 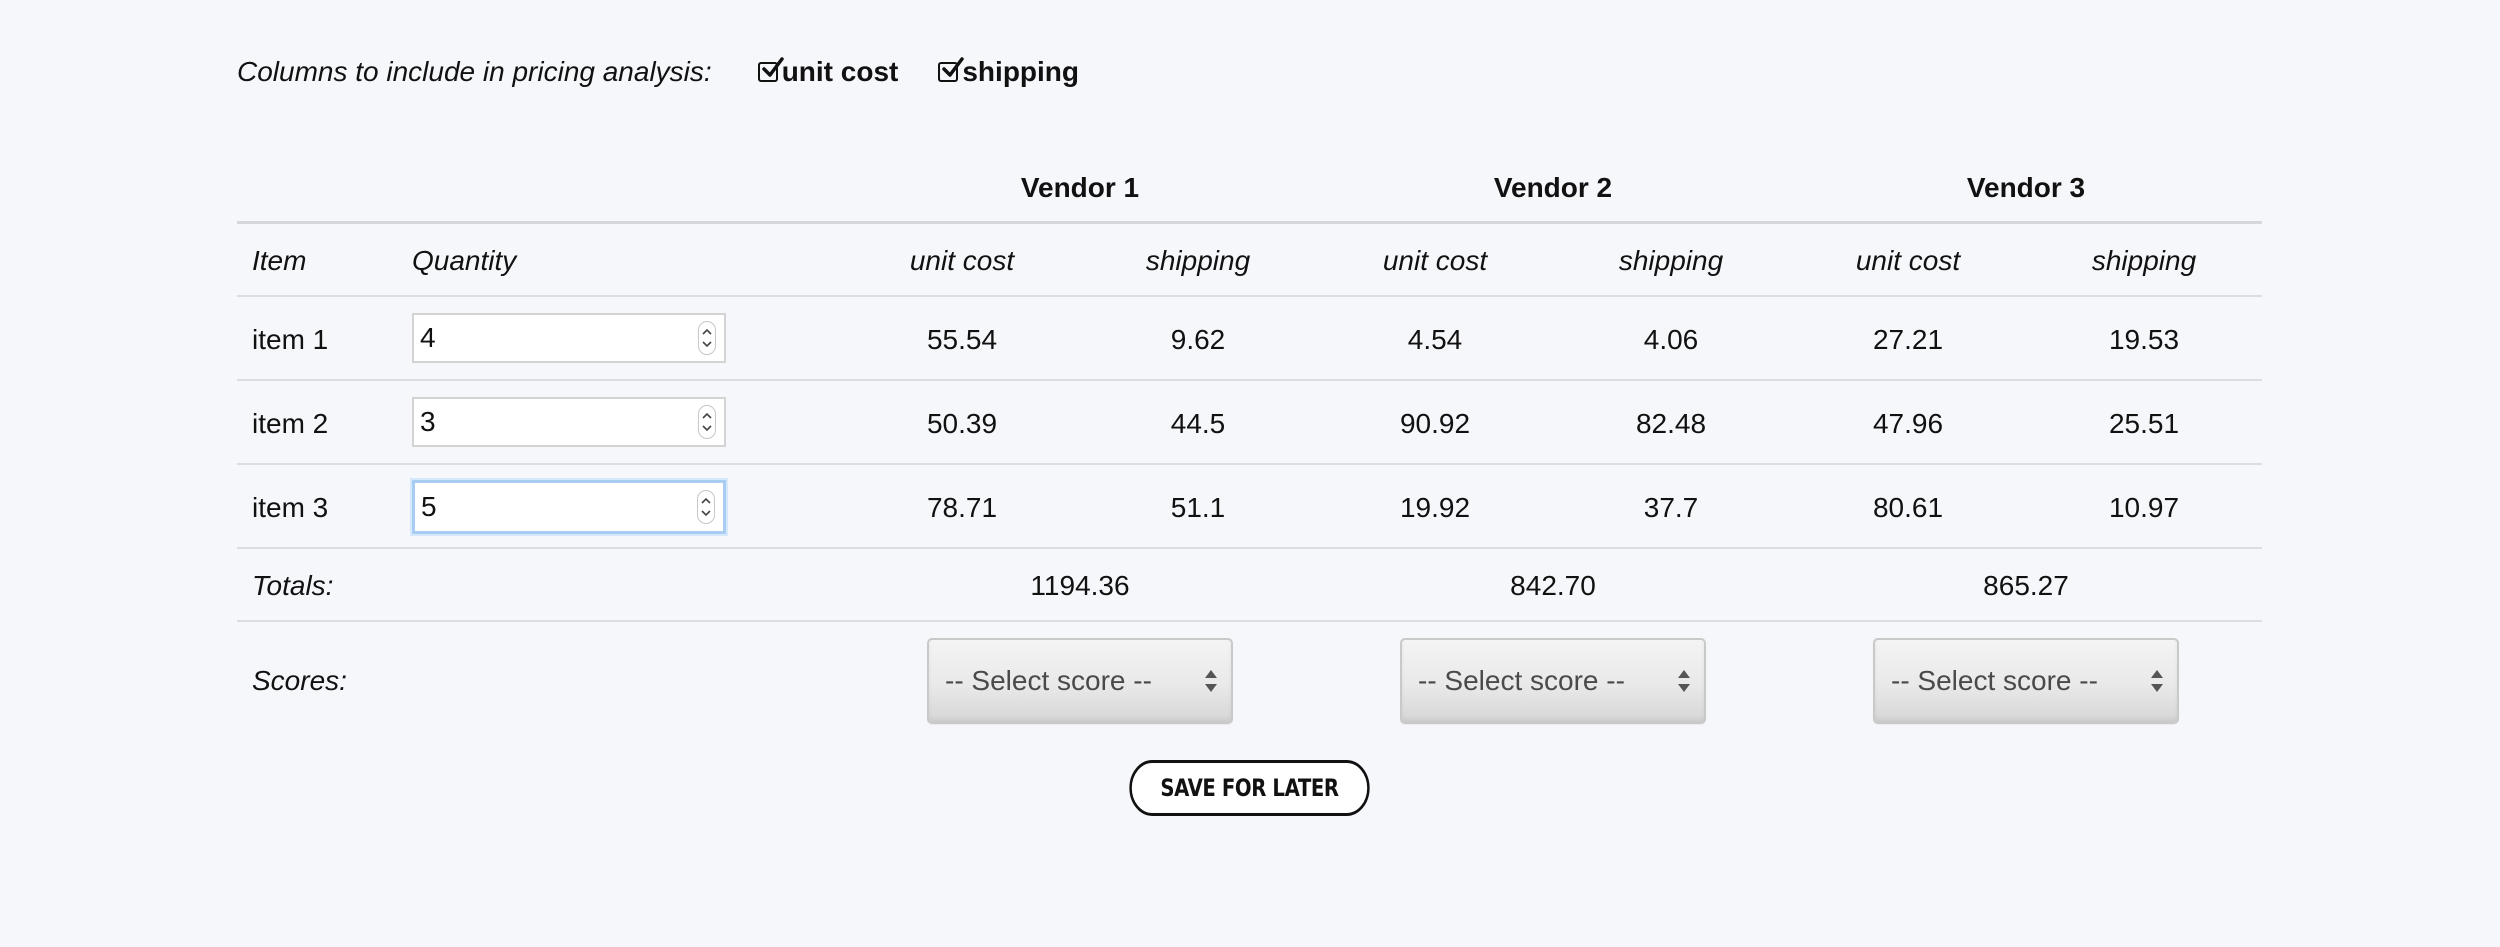 What do you see at coordinates (840, 71) in the screenshot?
I see `unit-cost-option-label: unit cost` at bounding box center [840, 71].